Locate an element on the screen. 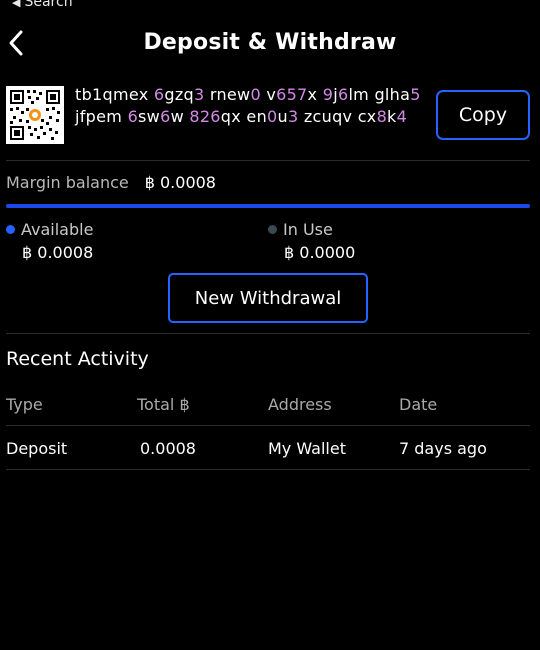 The image size is (540, 650). cell-address: My Wallet is located at coordinates (307, 448).